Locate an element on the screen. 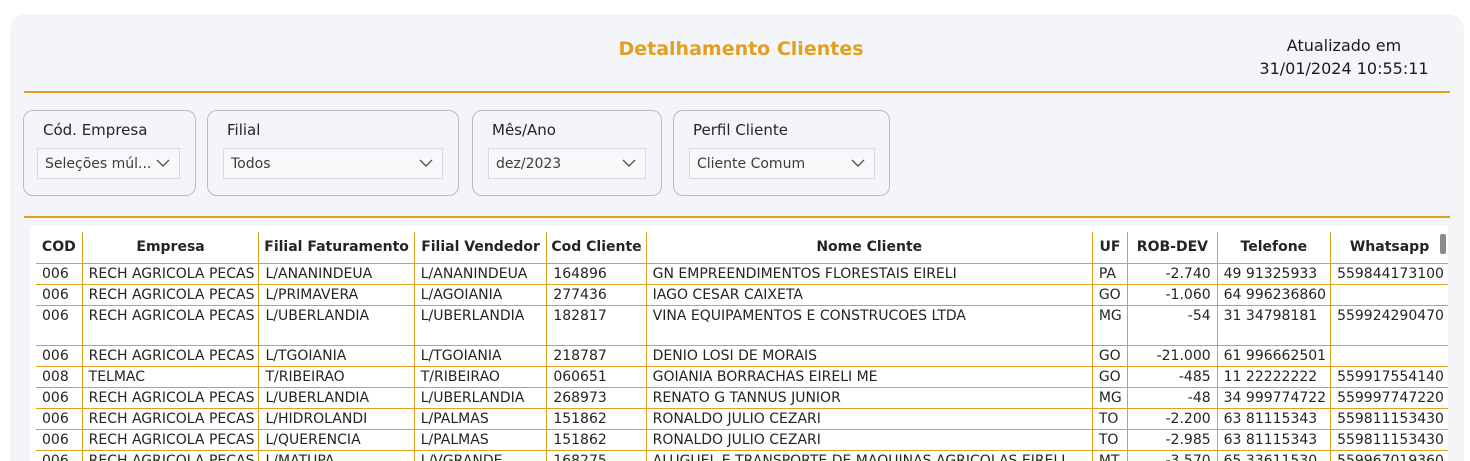 This screenshot has height=461, width=1470. column-header: COD is located at coordinates (59, 247).